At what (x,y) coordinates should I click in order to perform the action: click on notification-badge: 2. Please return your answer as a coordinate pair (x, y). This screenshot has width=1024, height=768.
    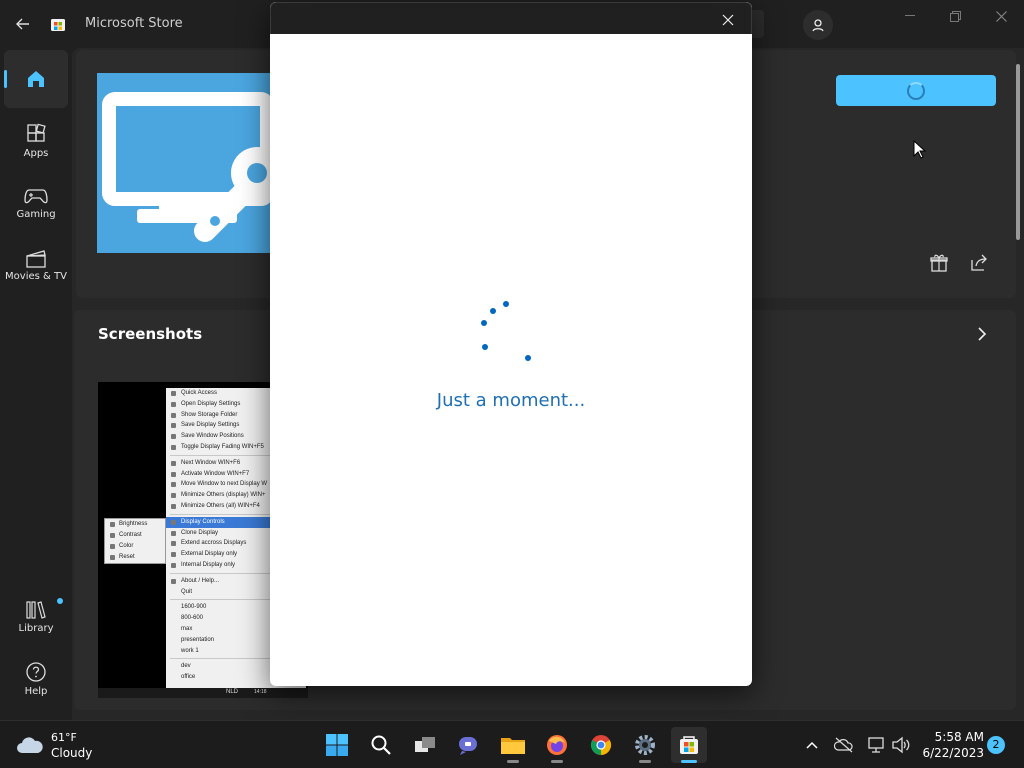
    Looking at the image, I should click on (996, 745).